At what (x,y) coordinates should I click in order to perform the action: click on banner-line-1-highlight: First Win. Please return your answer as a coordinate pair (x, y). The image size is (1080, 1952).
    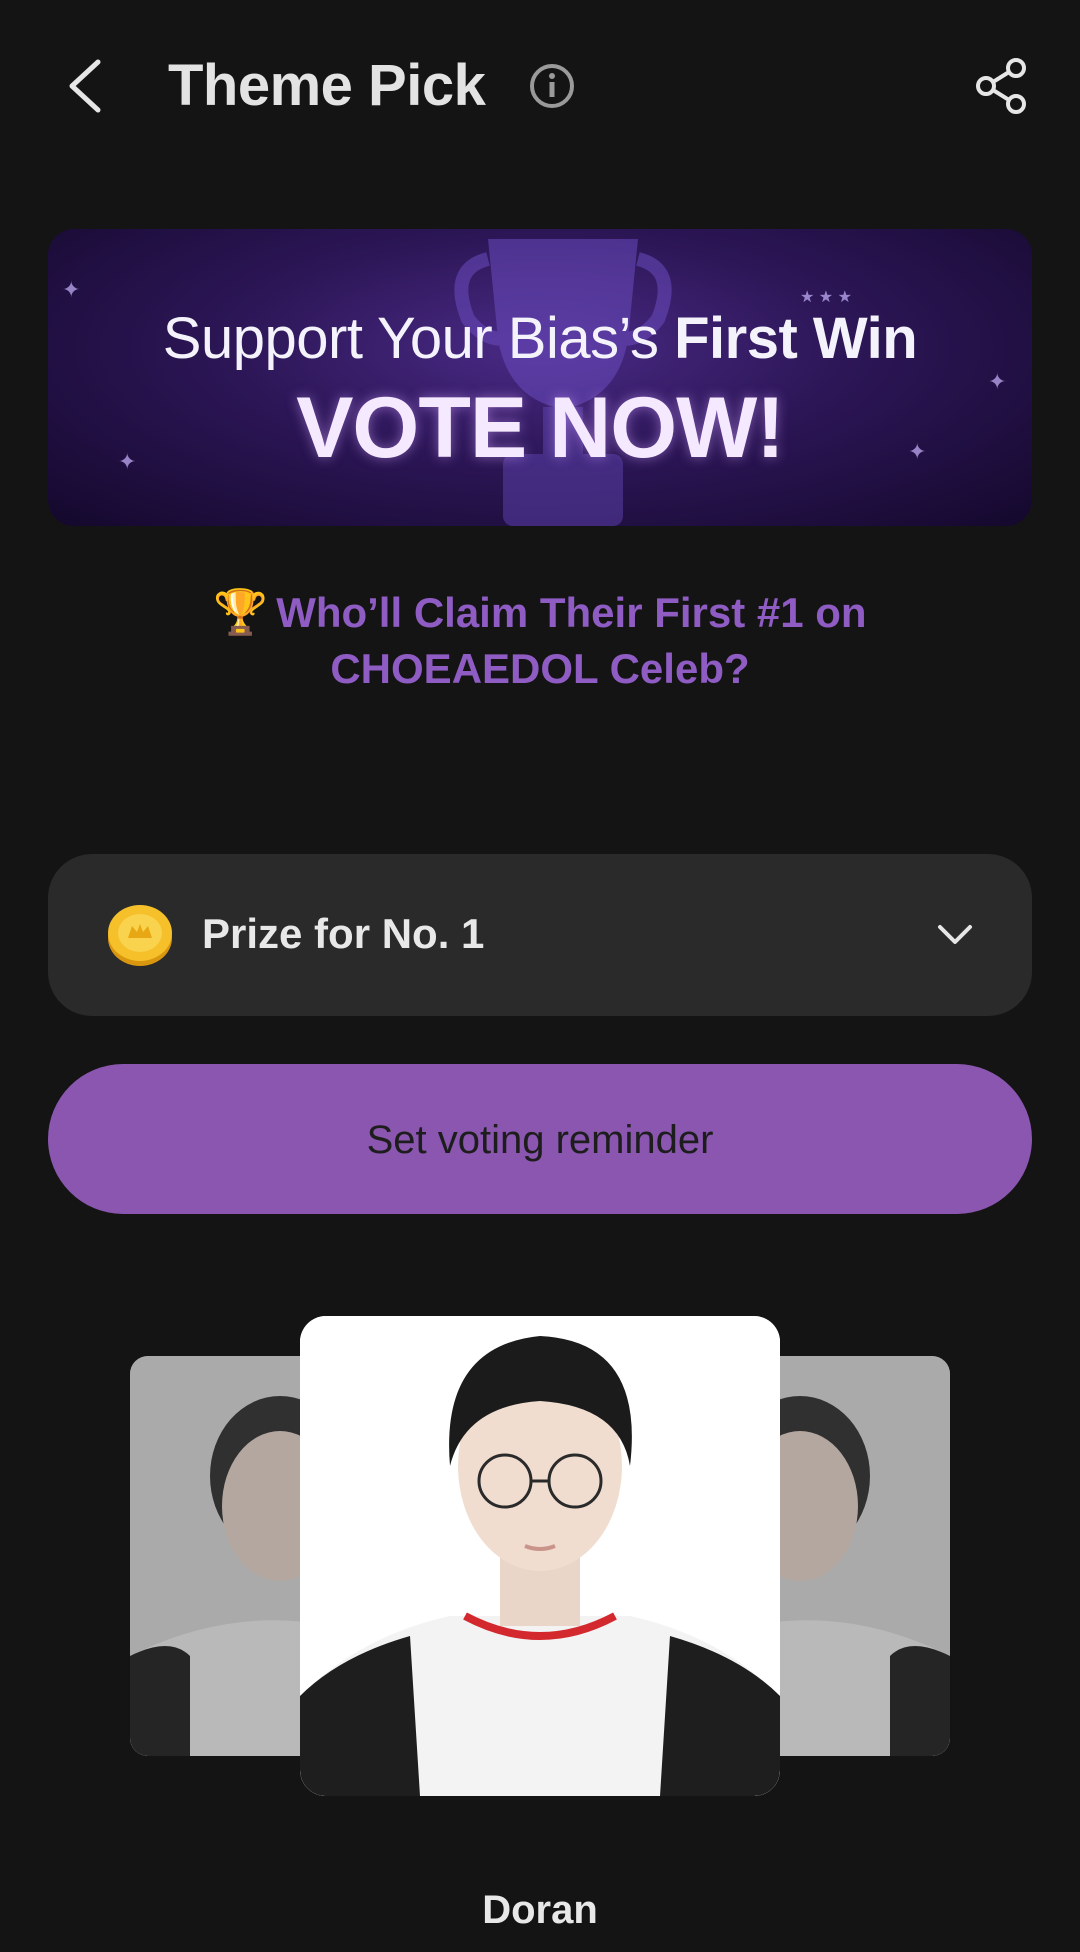
    Looking at the image, I should click on (796, 338).